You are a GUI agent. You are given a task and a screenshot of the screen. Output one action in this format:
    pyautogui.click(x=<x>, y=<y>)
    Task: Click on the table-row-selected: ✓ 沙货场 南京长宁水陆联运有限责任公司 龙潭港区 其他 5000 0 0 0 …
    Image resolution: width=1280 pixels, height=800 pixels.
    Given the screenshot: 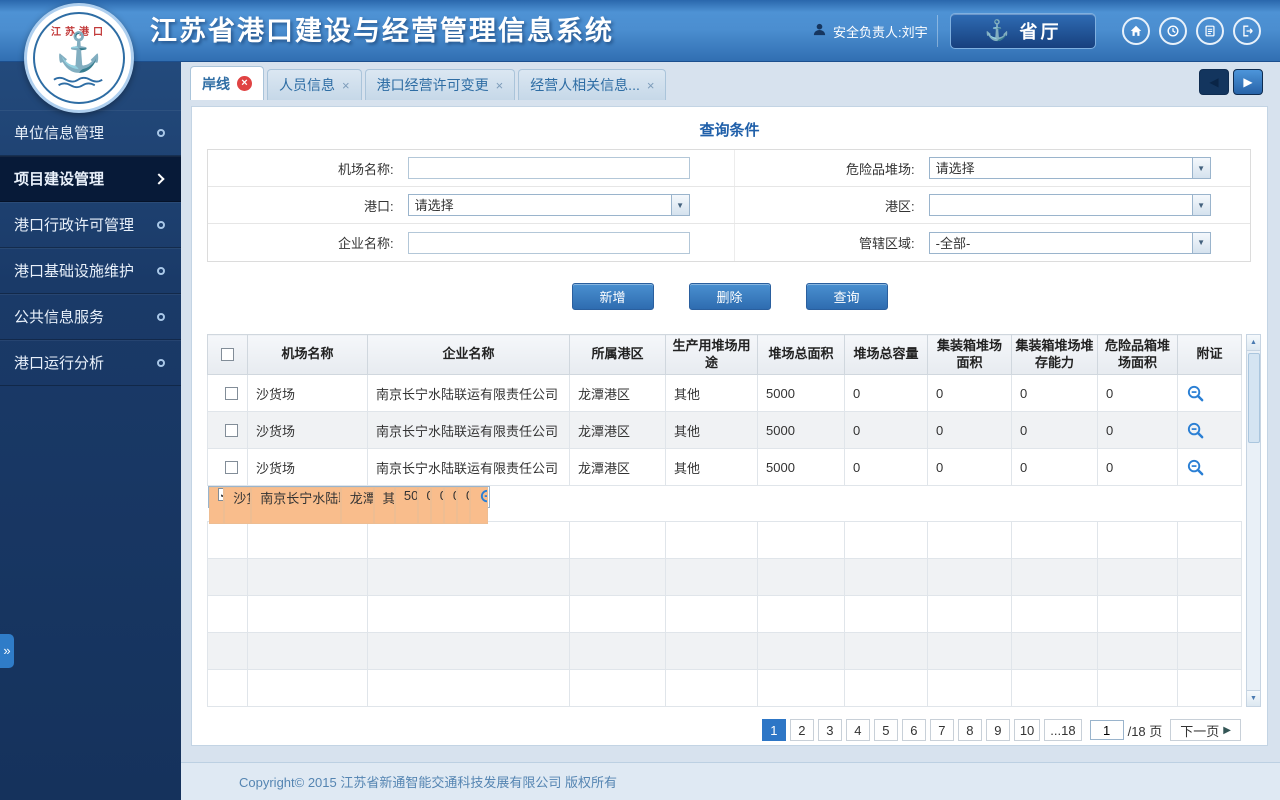 What is the action you would take?
    pyautogui.click(x=348, y=505)
    